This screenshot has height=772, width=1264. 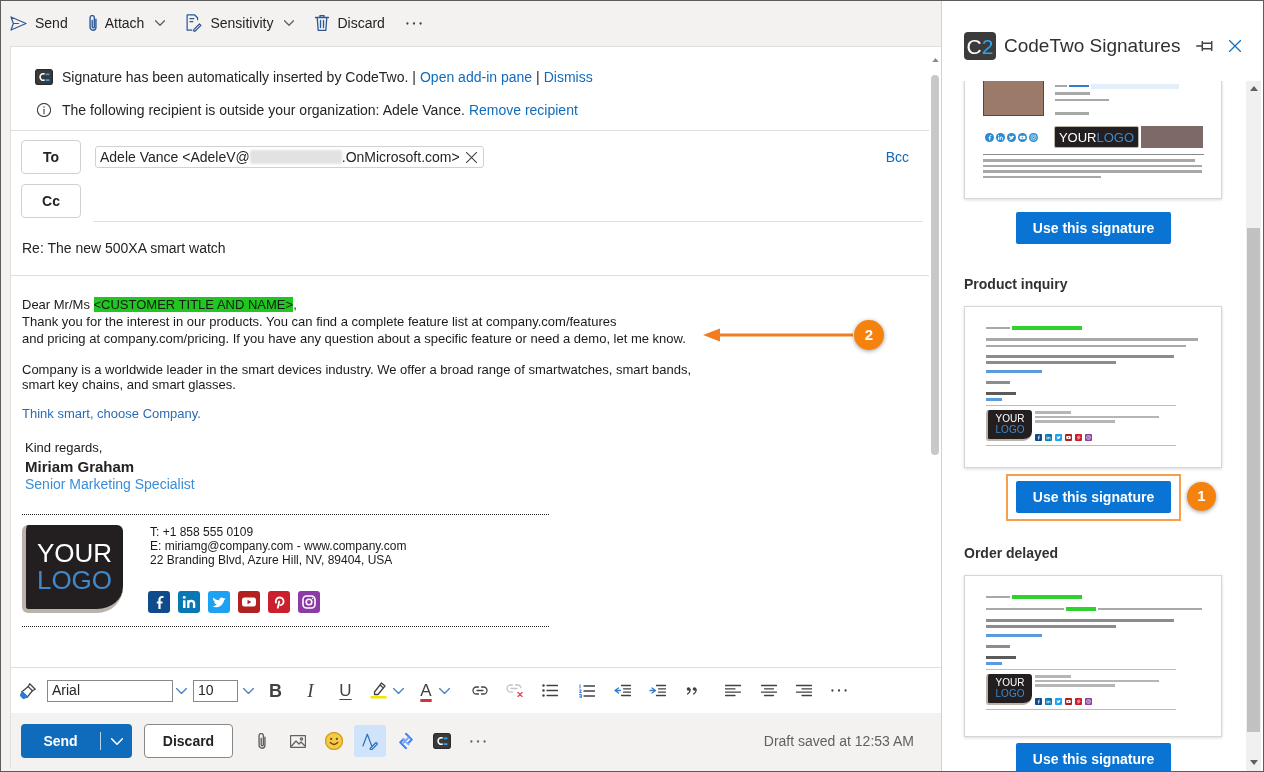 What do you see at coordinates (1022, 137) in the screenshot?
I see `youtube-icon` at bounding box center [1022, 137].